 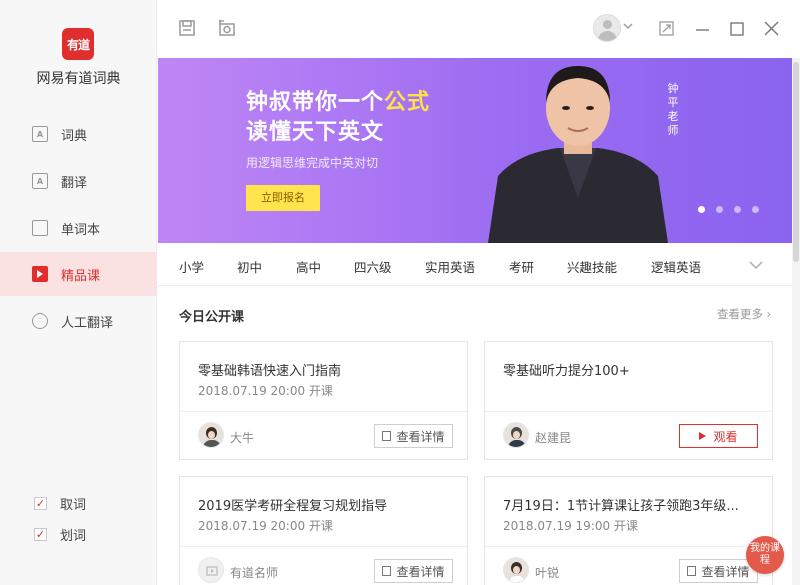 I want to click on user-avatar, so click(x=607, y=28).